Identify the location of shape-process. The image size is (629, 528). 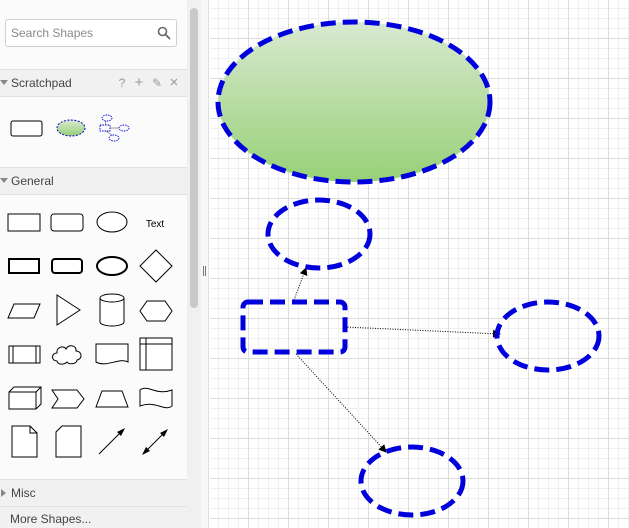
(24, 352).